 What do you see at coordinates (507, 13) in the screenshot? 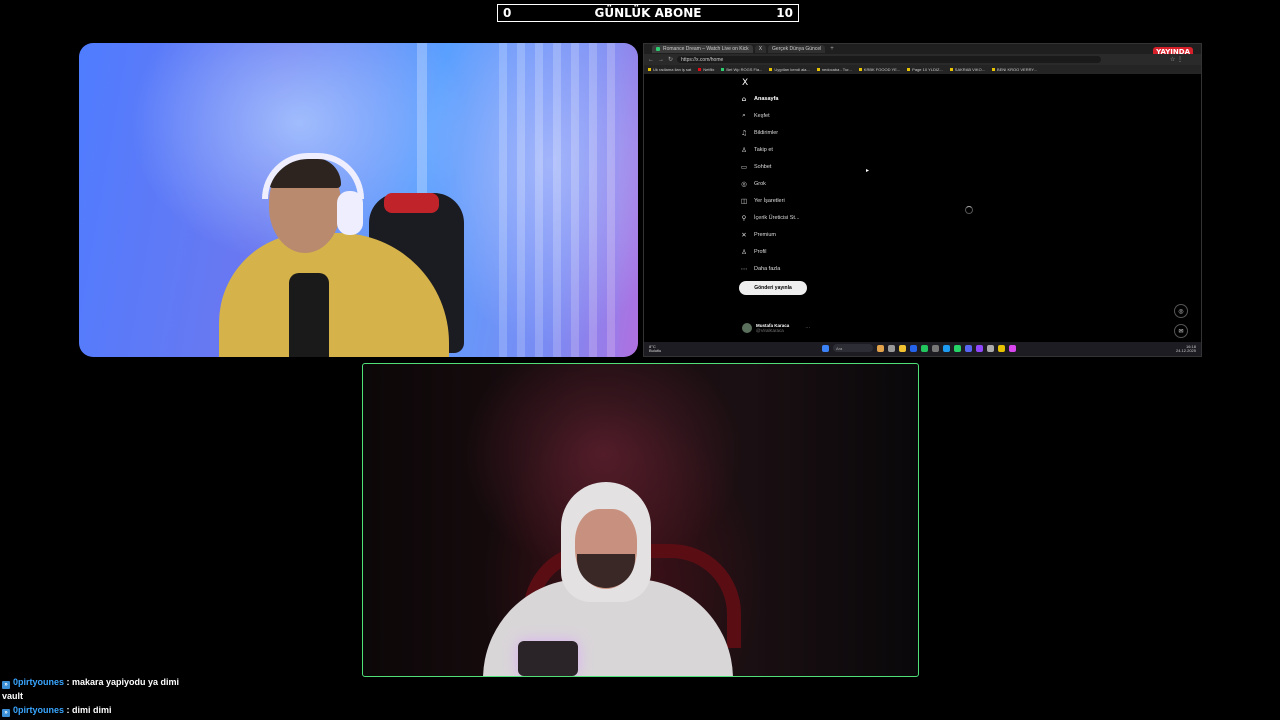
I see `counter-current: 0` at bounding box center [507, 13].